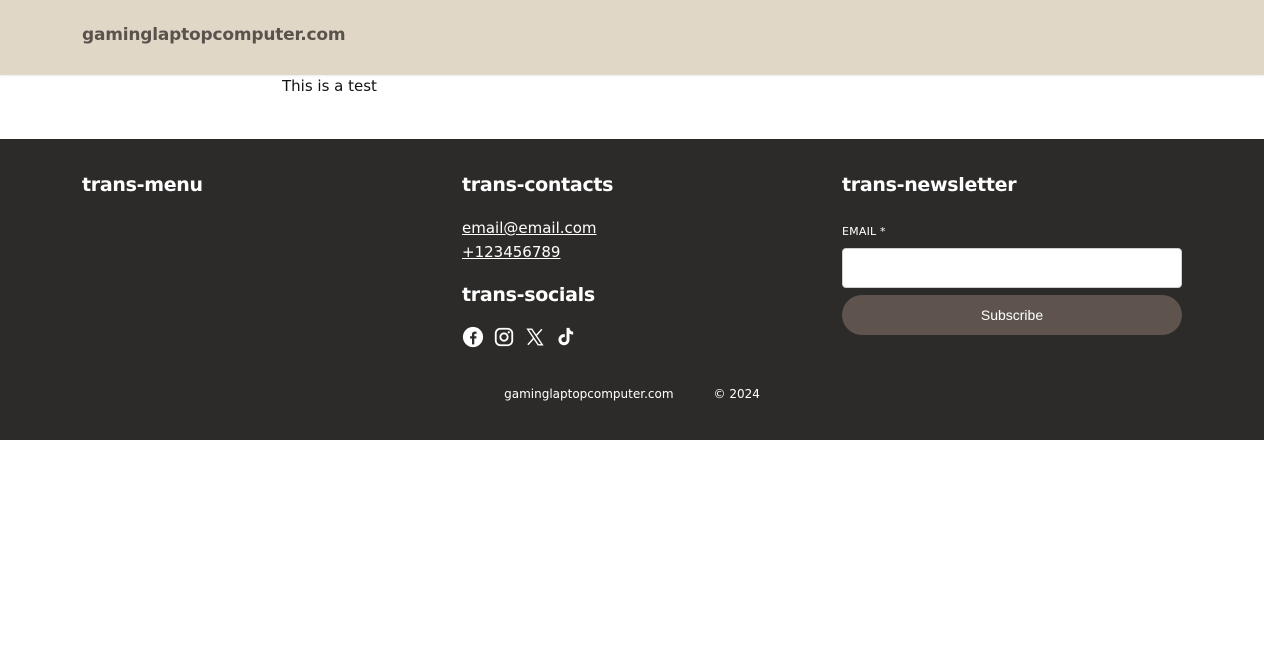 The image size is (1264, 653). Describe the element at coordinates (929, 185) in the screenshot. I see `newsletter-heading: trans-newsletter` at that location.